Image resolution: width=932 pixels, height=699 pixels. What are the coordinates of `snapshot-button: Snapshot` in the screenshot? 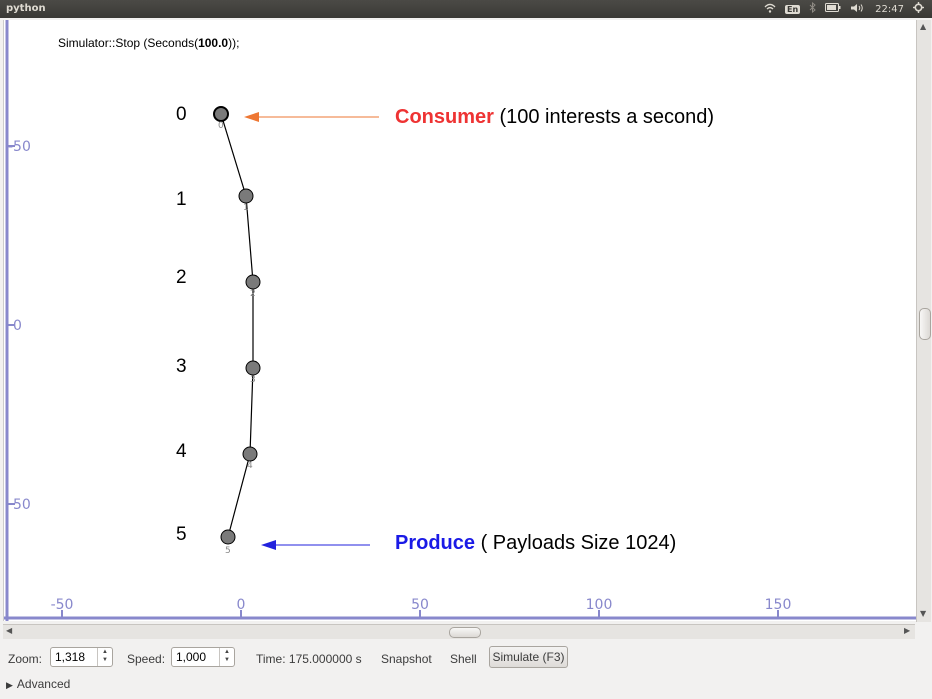 It's located at (406, 659).